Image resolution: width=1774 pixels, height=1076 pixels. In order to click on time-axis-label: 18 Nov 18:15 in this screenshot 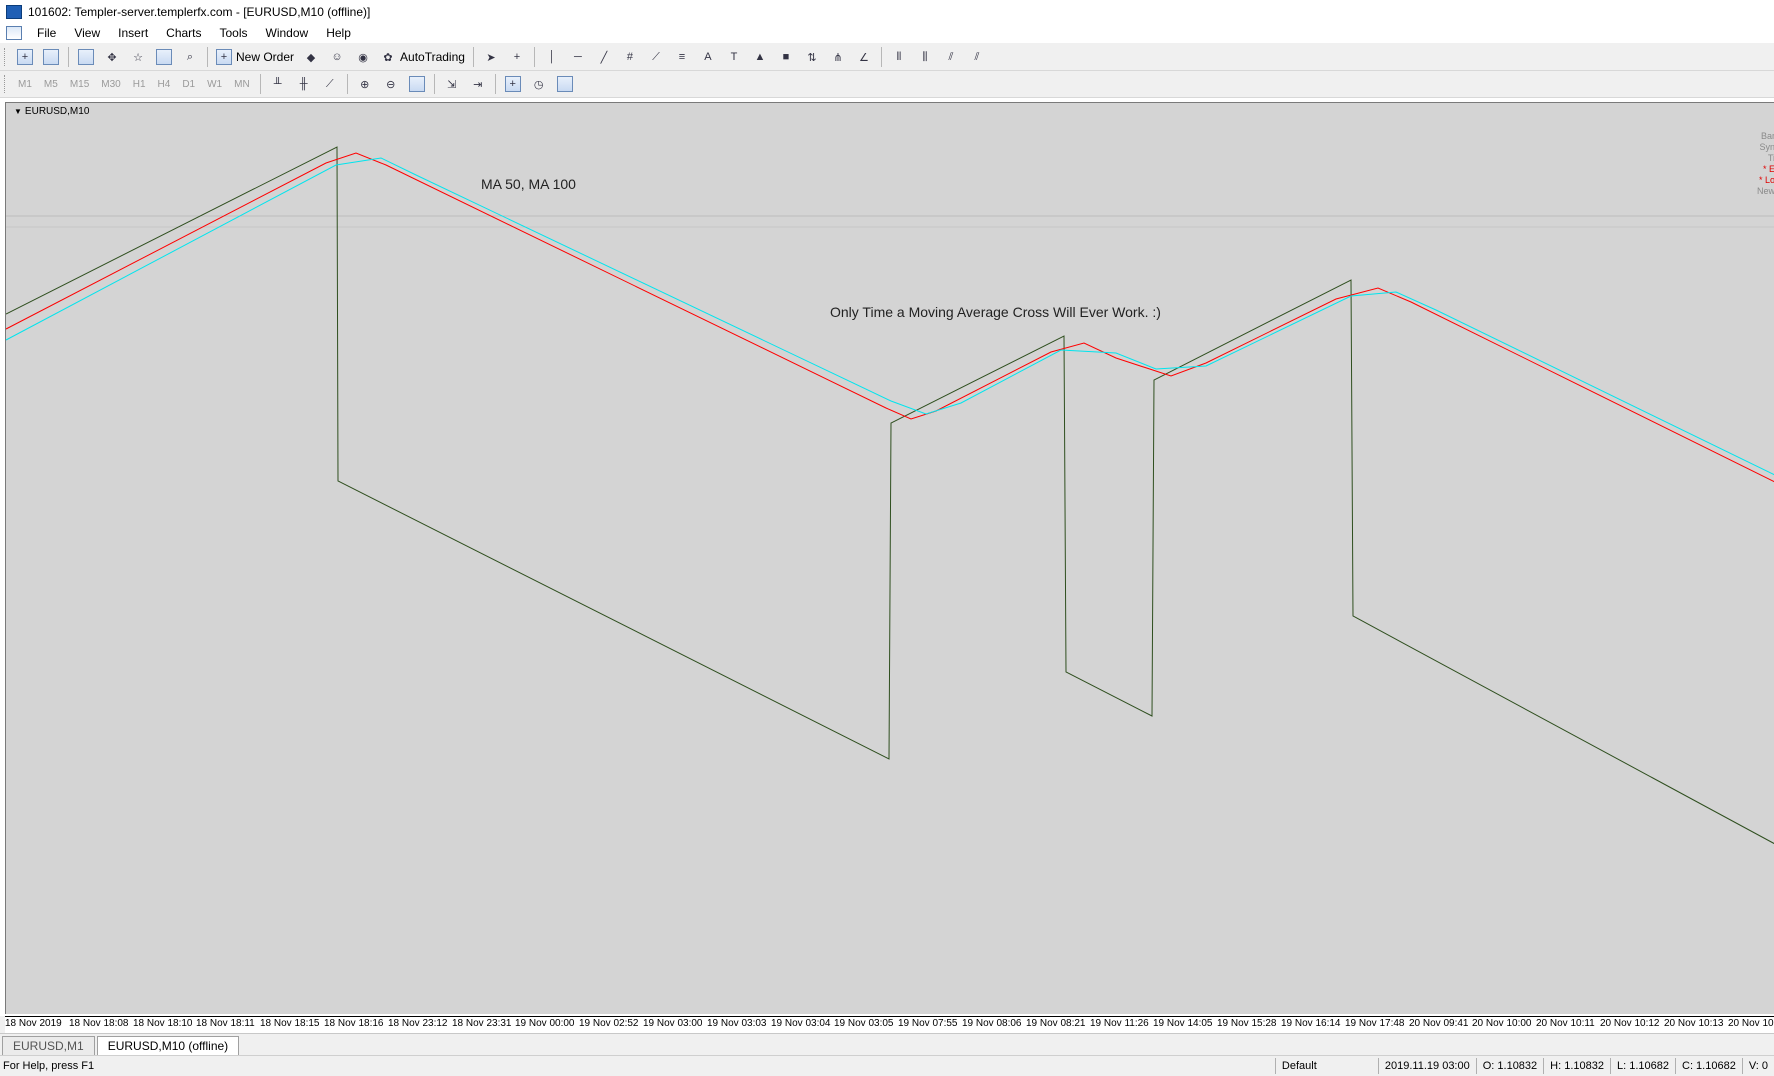, I will do `click(290, 1023)`.